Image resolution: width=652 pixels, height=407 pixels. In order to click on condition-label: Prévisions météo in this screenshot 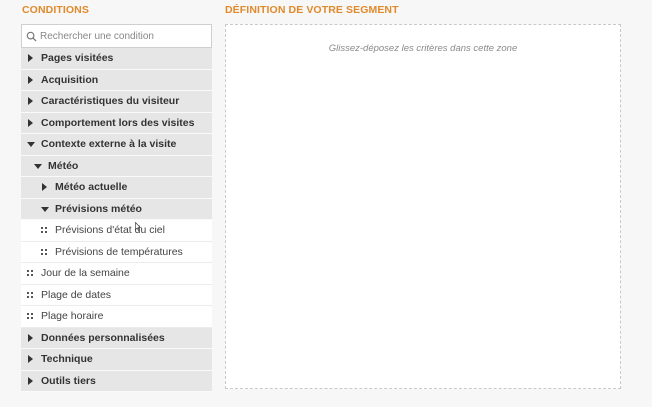, I will do `click(98, 208)`.